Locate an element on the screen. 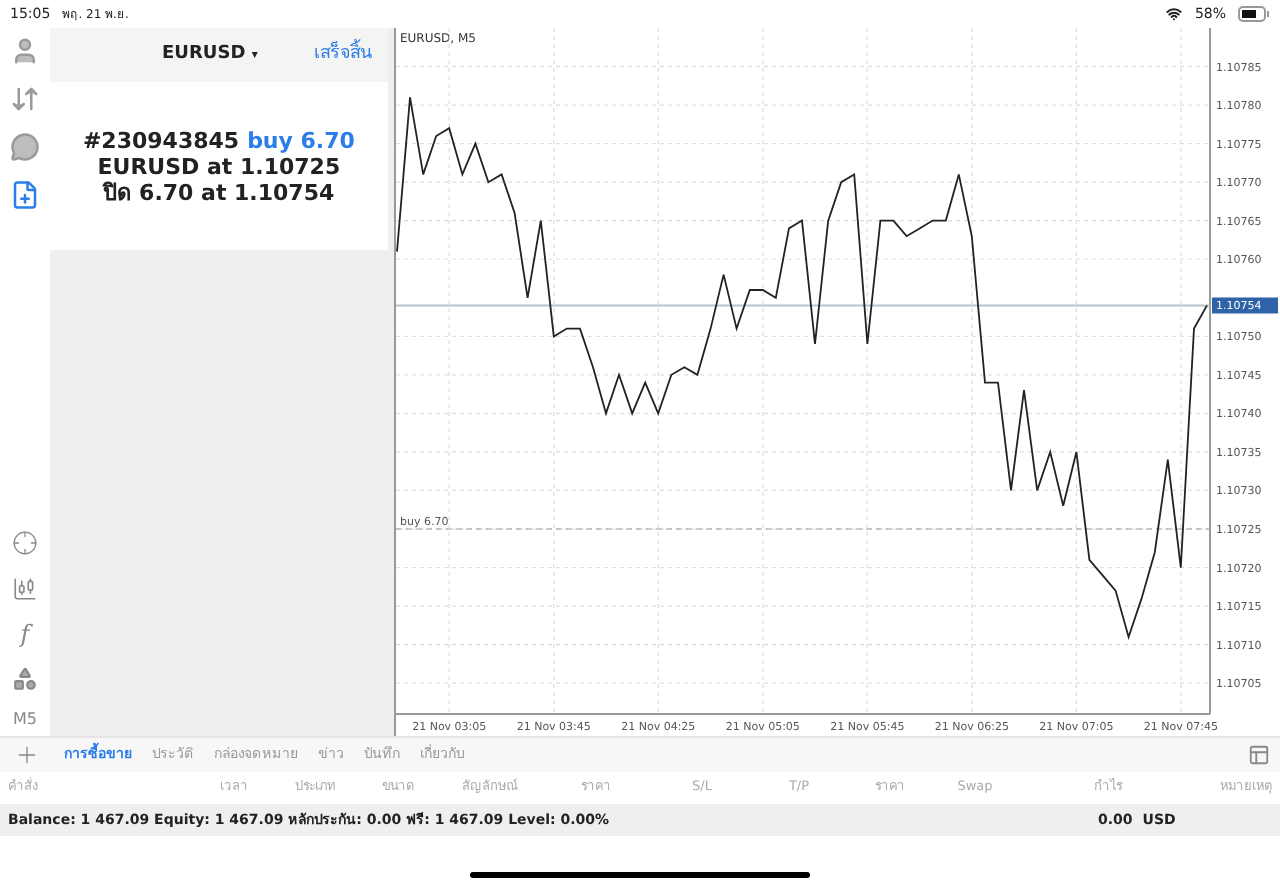 This screenshot has width=1280, height=894. transfer-arrows-icon is located at coordinates (24, 99).